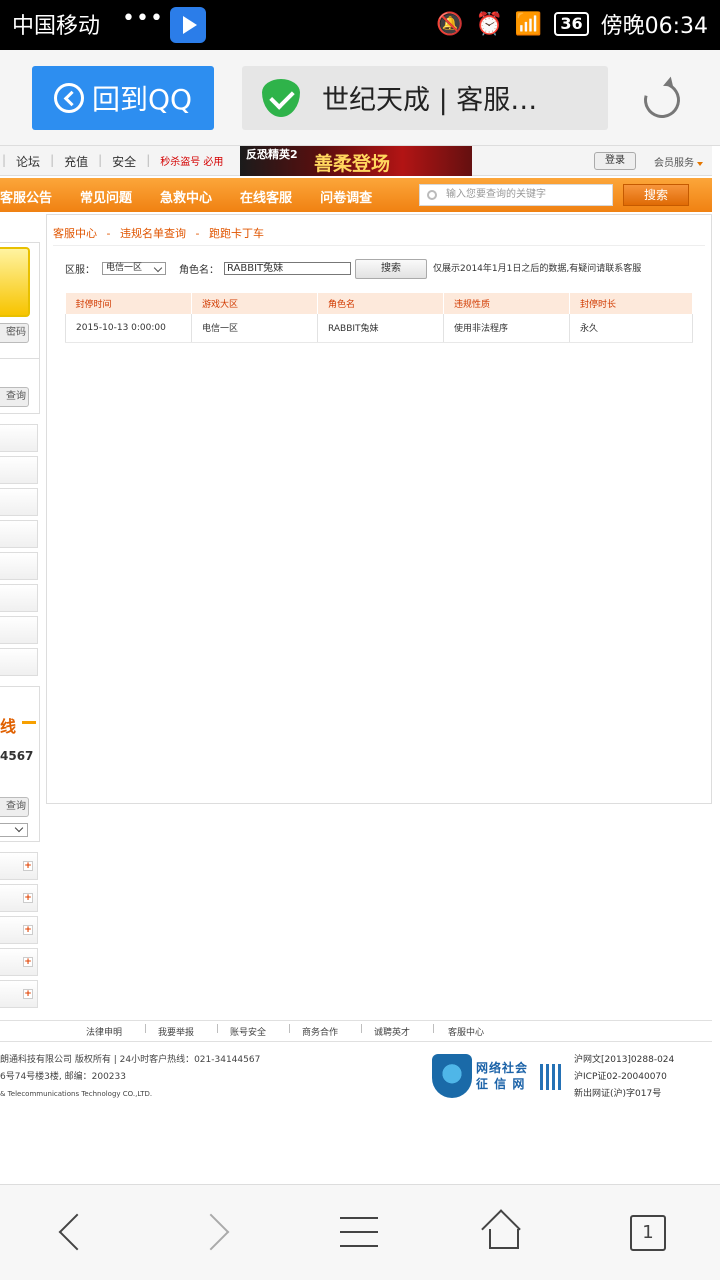 The width and height of the screenshot is (720, 1280). What do you see at coordinates (615, 161) in the screenshot?
I see `login-button: 登录` at bounding box center [615, 161].